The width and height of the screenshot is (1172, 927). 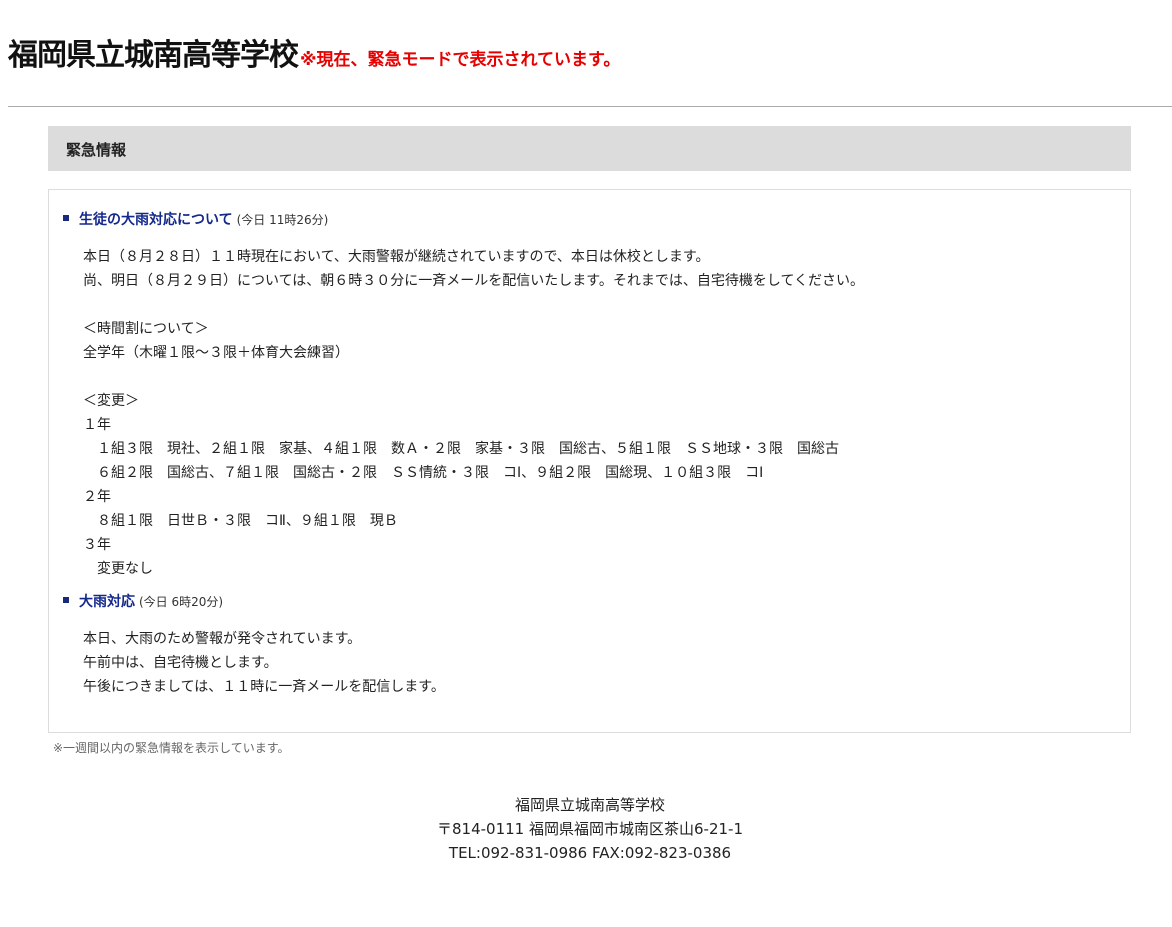 What do you see at coordinates (590, 853) in the screenshot?
I see `footer-contact: TEL:092-831-0986 FAX:092-823-0386` at bounding box center [590, 853].